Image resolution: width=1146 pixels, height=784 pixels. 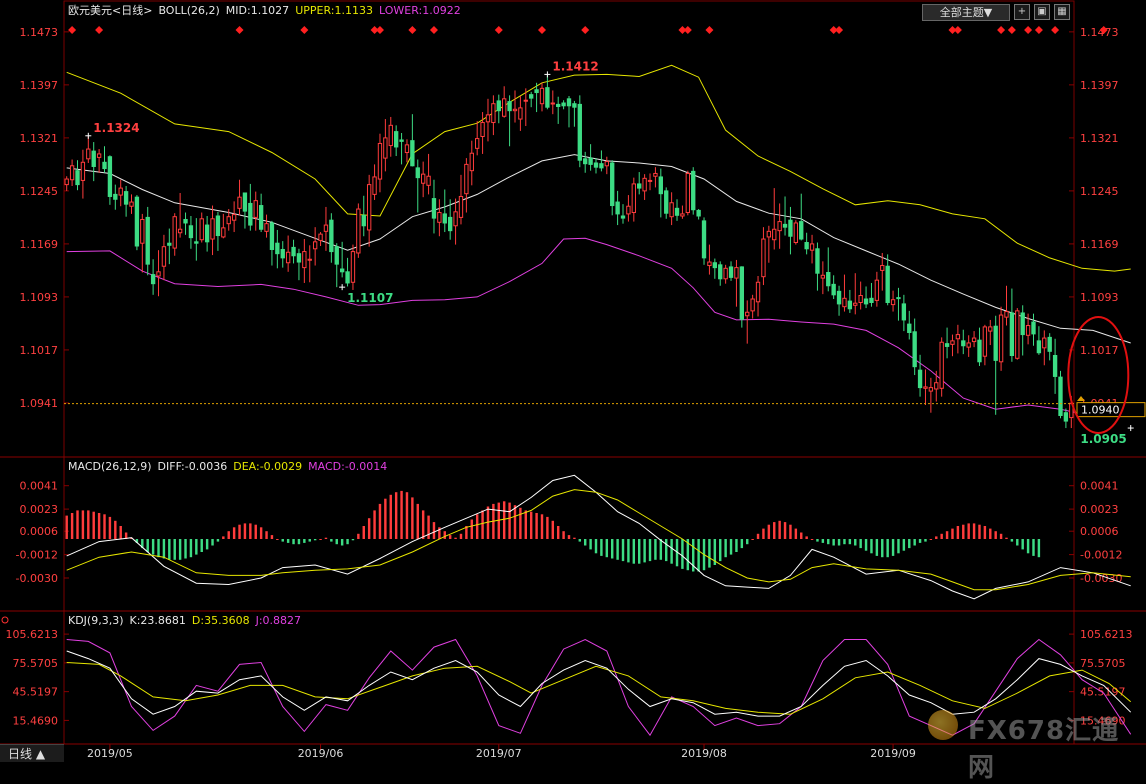 What do you see at coordinates (110, 466) in the screenshot?
I see `macd-label: MACD(26,12,9)` at bounding box center [110, 466].